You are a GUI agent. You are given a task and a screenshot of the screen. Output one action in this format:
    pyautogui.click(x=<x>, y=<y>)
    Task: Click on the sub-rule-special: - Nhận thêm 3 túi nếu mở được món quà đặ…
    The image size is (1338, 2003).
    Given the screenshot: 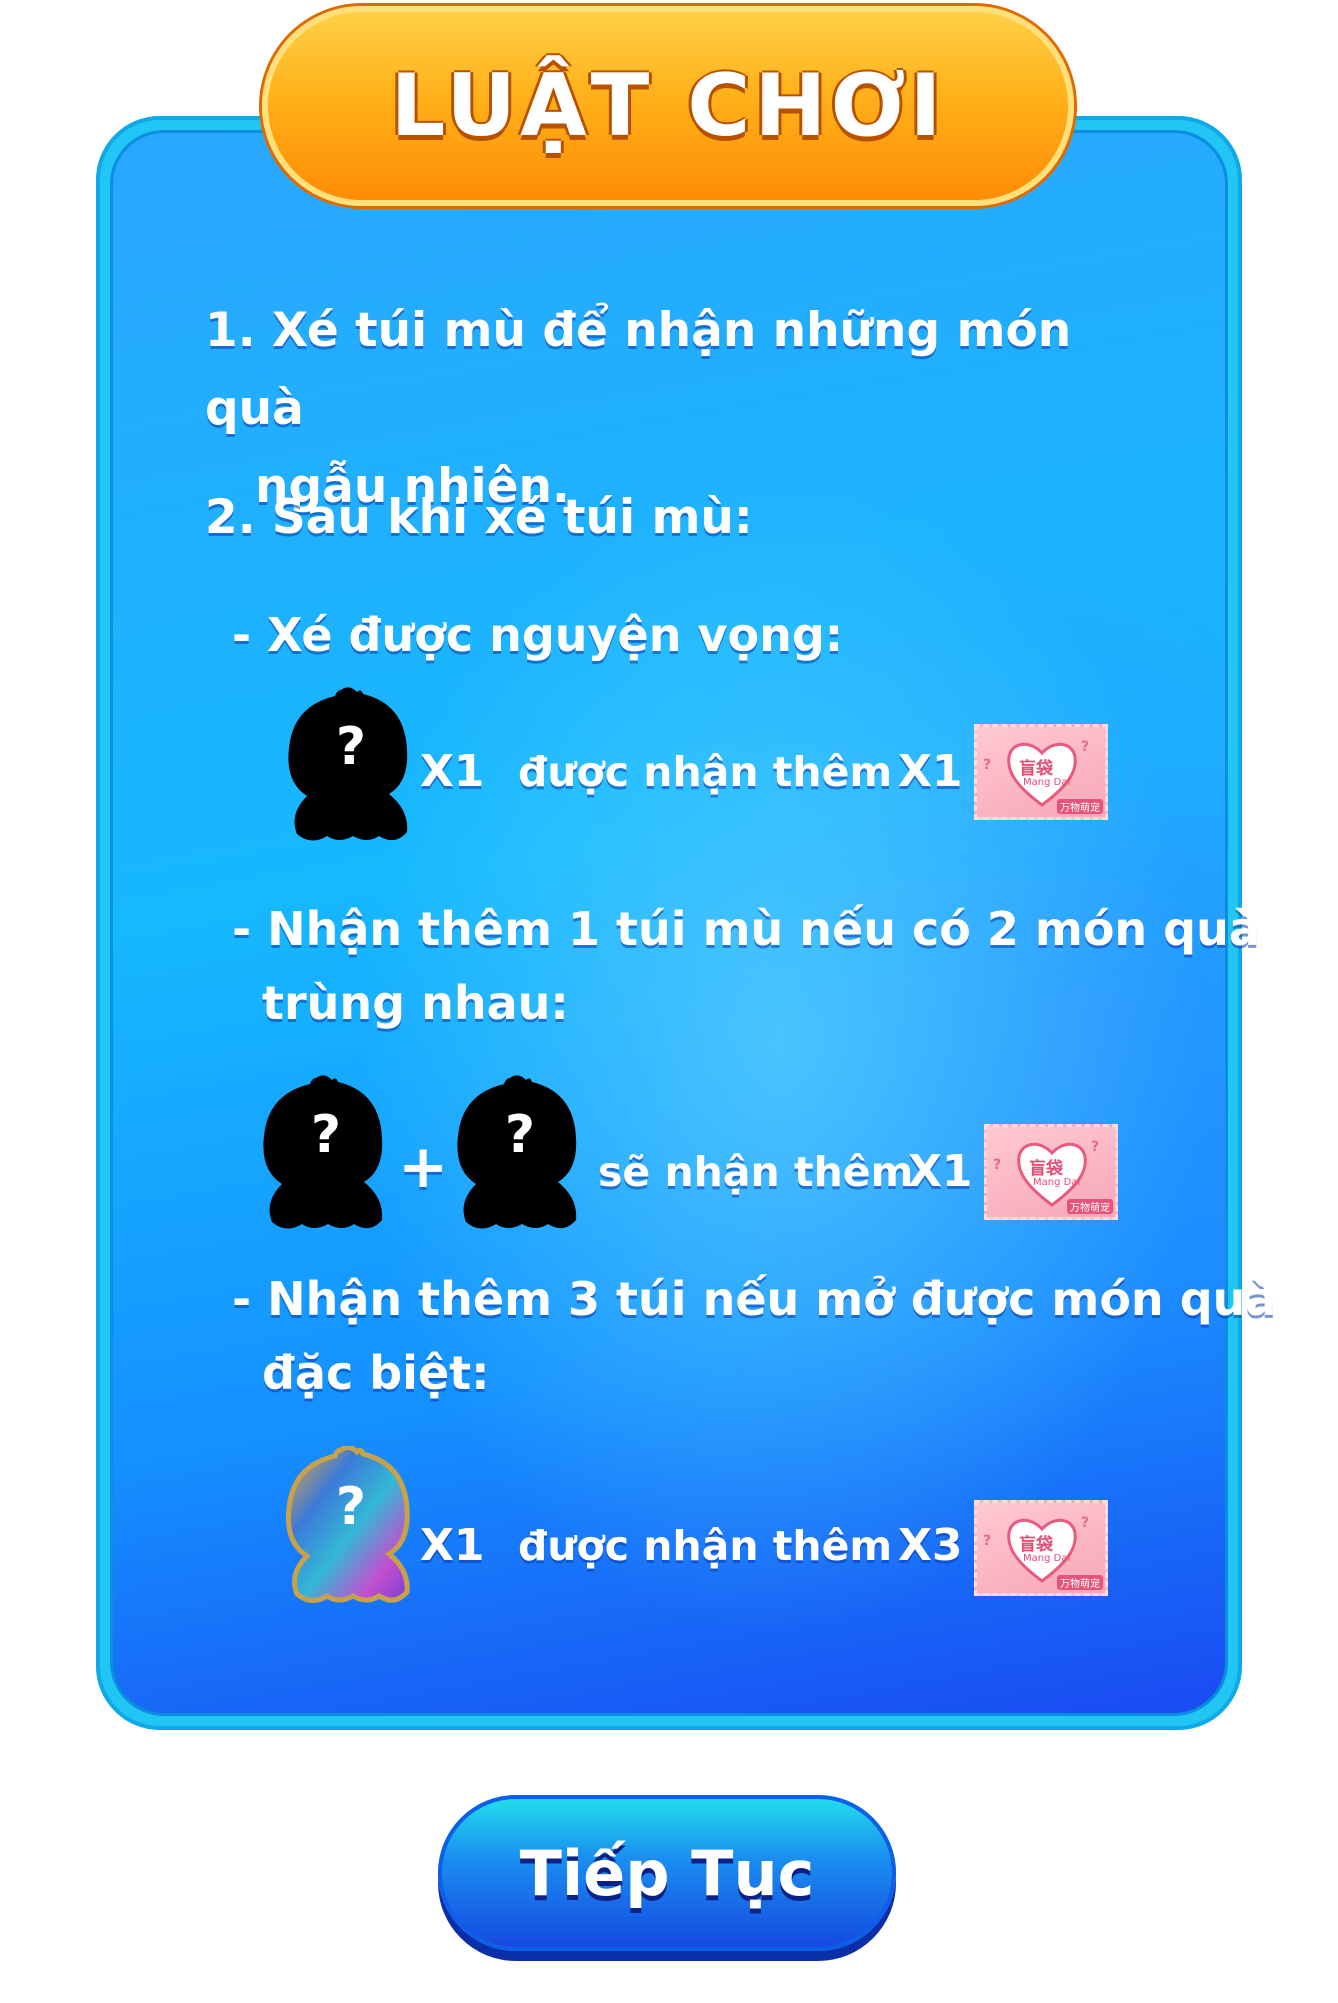 What is the action you would take?
    pyautogui.click(x=754, y=1336)
    